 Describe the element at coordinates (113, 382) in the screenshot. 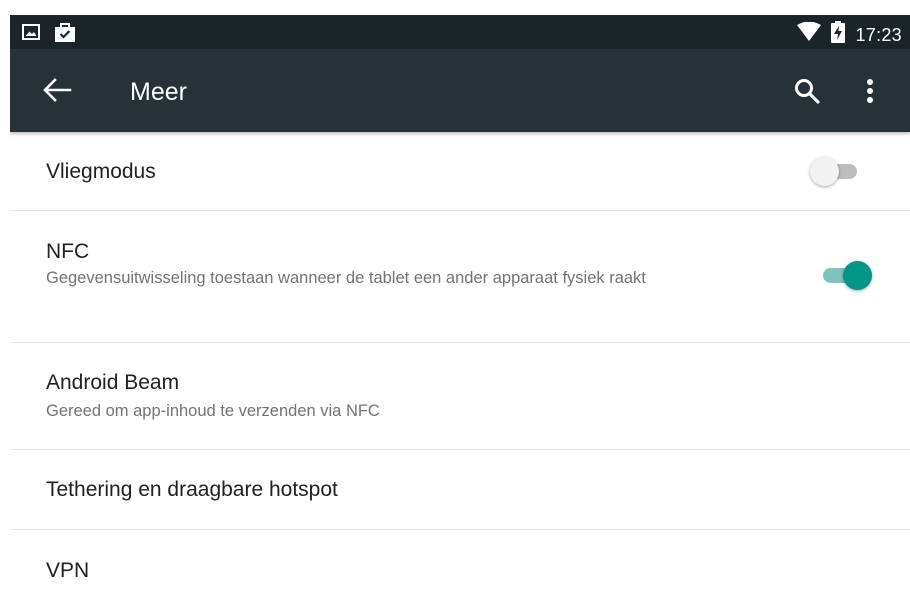

I see `setting-title: Android Beam` at that location.